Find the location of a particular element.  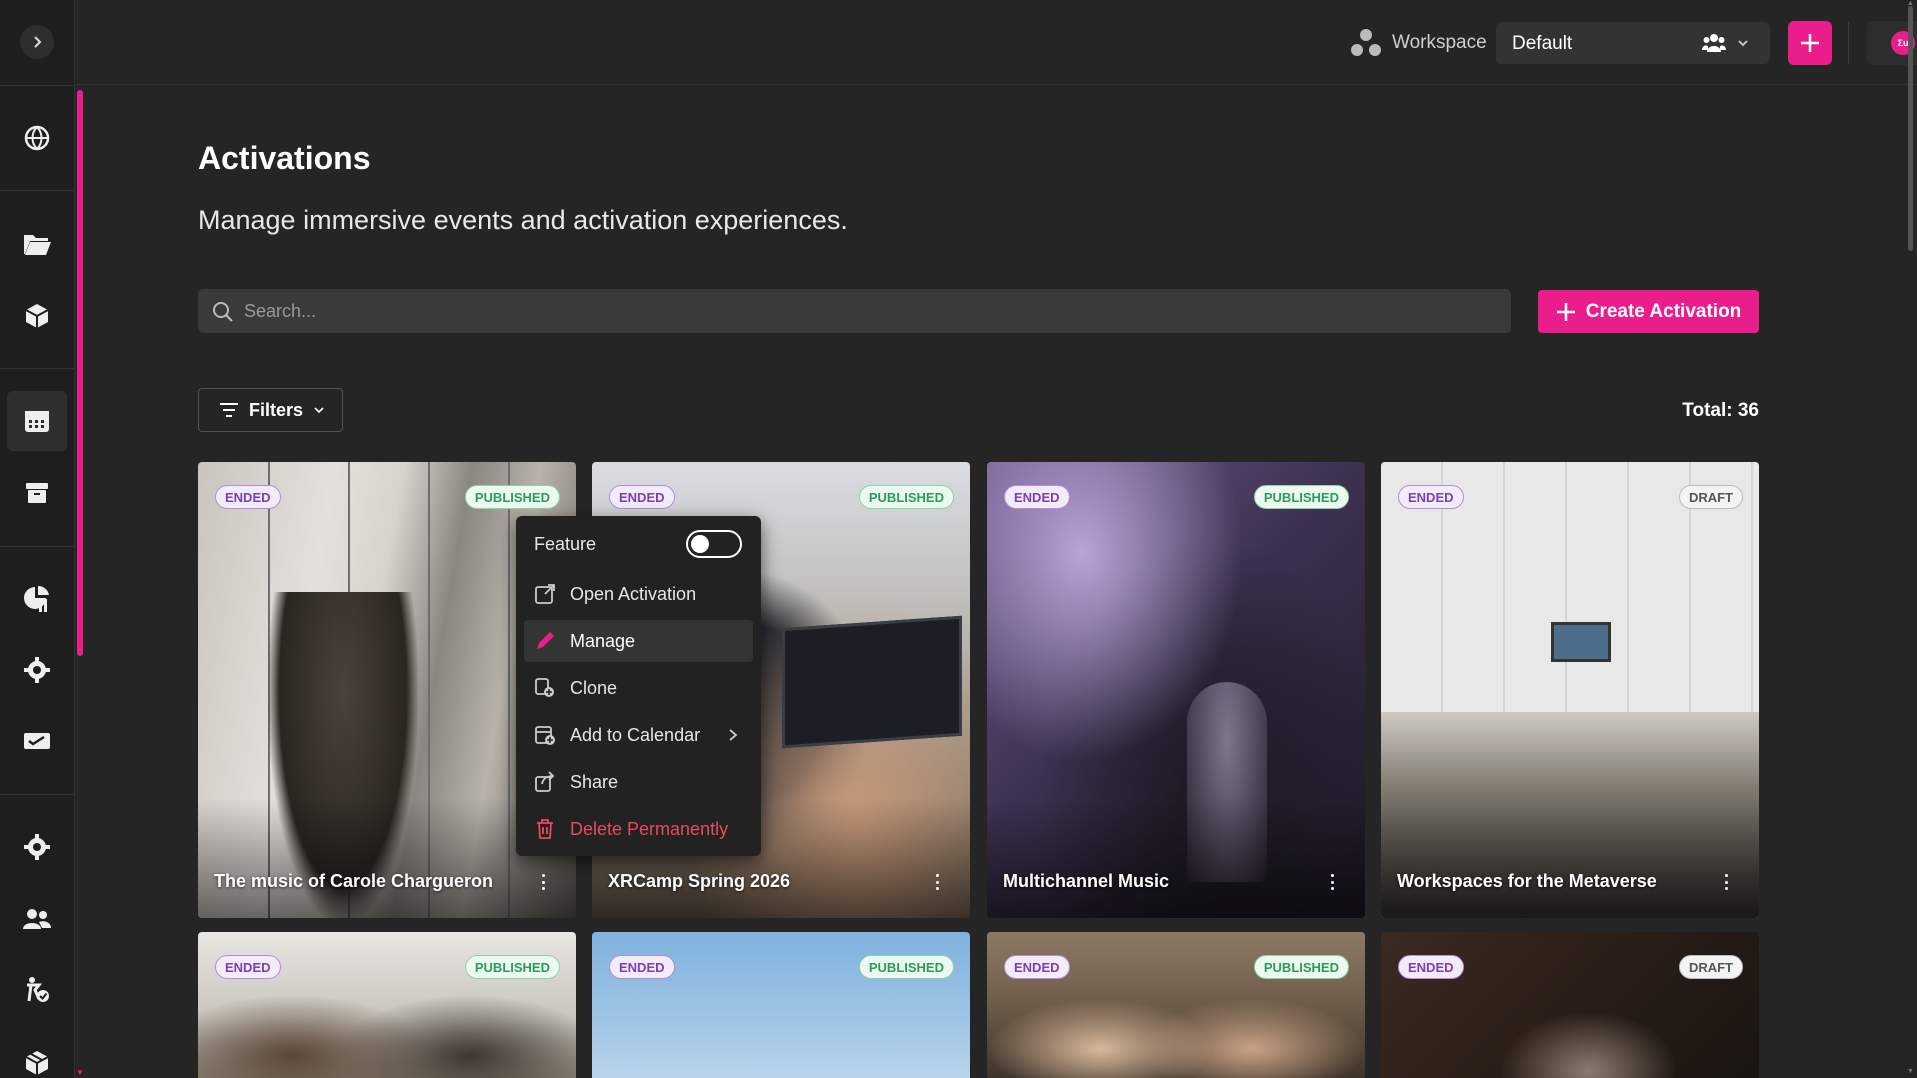

activation-card: ENDED PUBLISHED Multichannel Music is located at coordinates (1176, 690).